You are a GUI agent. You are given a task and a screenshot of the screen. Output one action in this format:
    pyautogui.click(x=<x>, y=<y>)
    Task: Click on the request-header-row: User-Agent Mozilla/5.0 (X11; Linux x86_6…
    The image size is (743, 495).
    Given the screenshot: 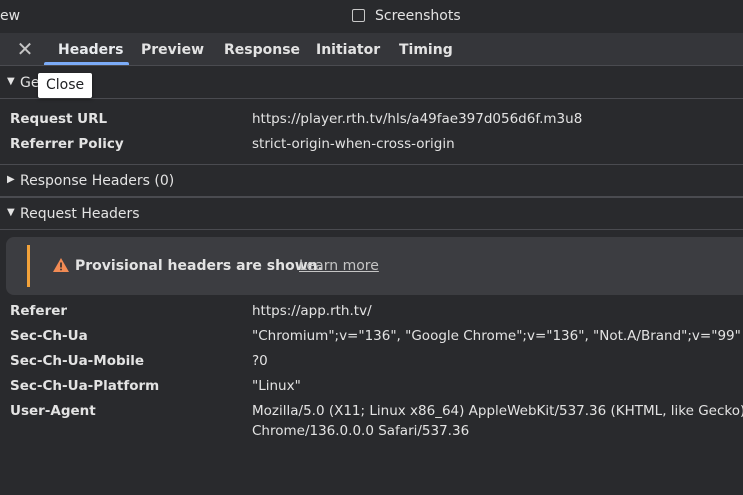 What is the action you would take?
    pyautogui.click(x=371, y=424)
    